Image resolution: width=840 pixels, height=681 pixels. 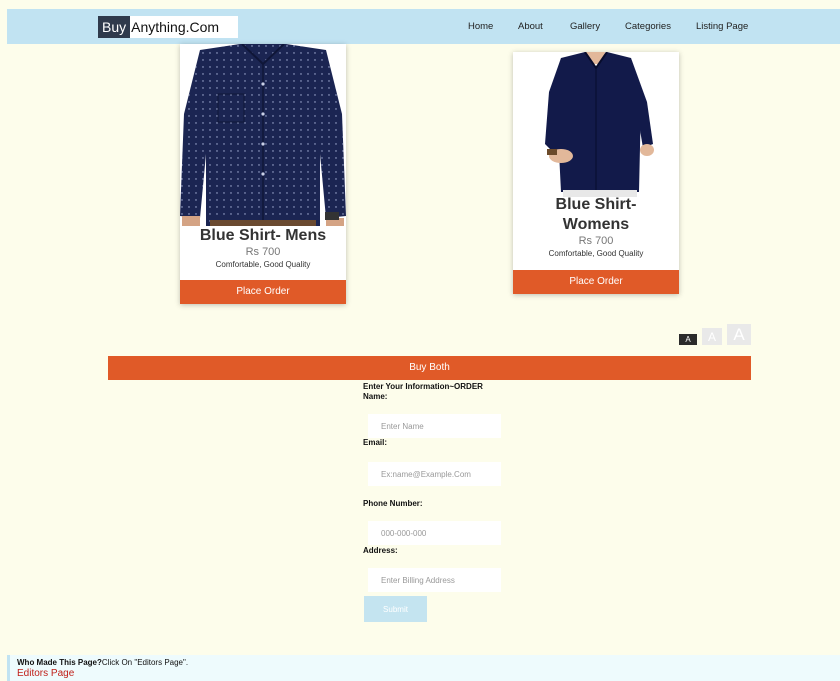 What do you see at coordinates (722, 26) in the screenshot?
I see `nav-listing-page-link: Listing Page` at bounding box center [722, 26].